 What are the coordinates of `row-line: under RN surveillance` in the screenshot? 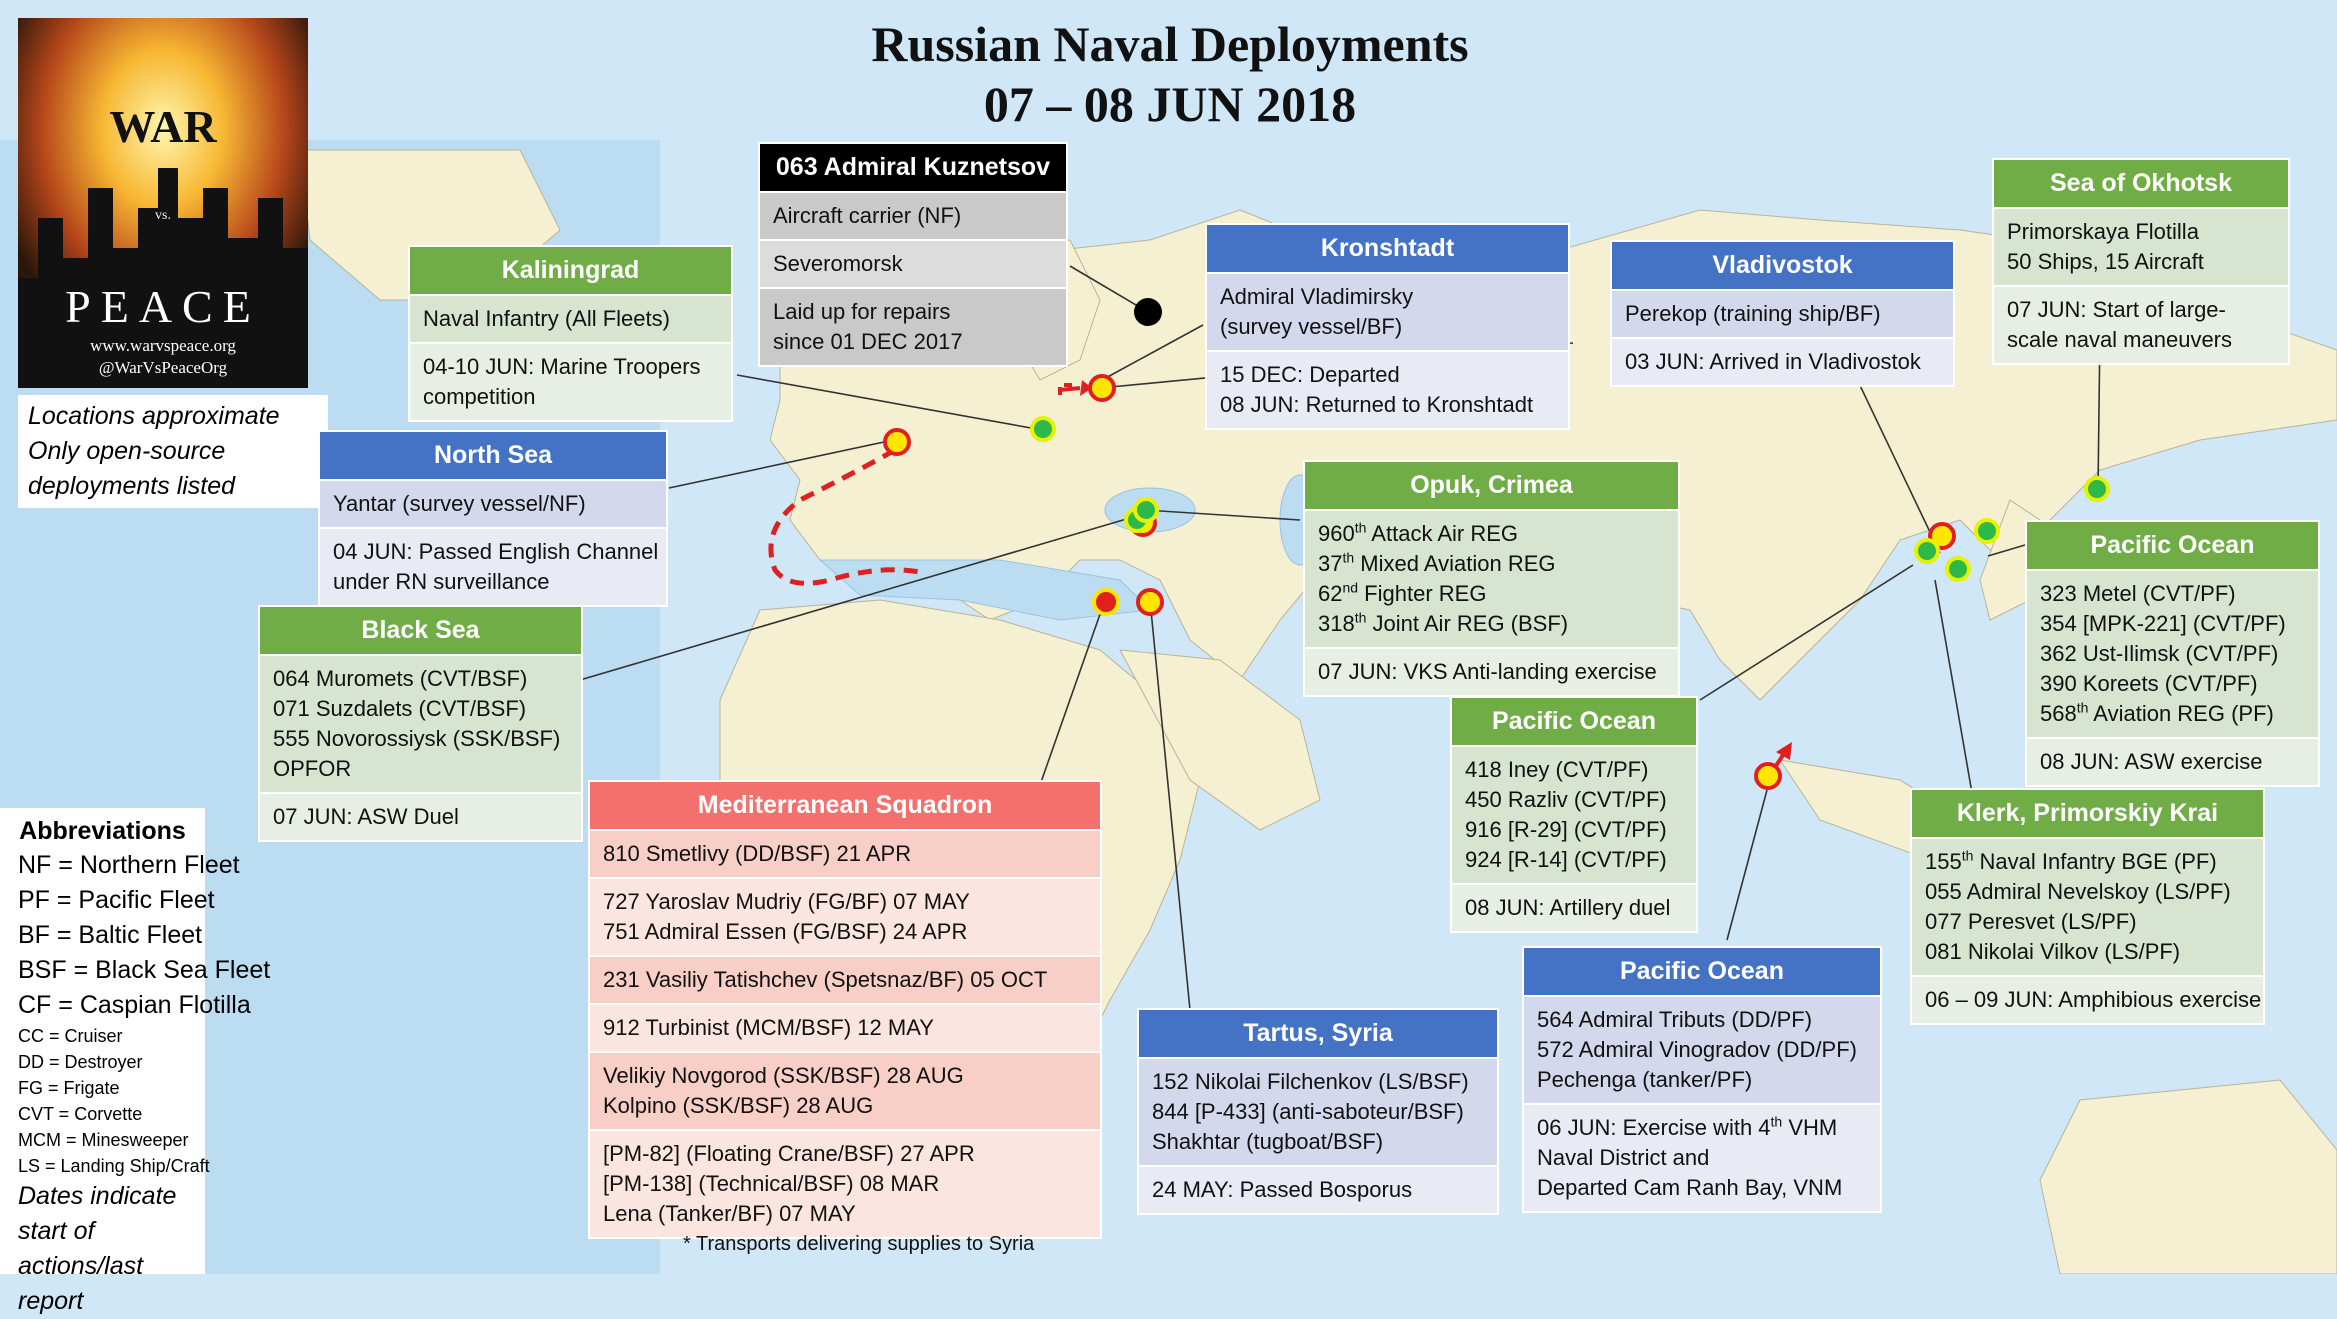 It's located at (441, 581).